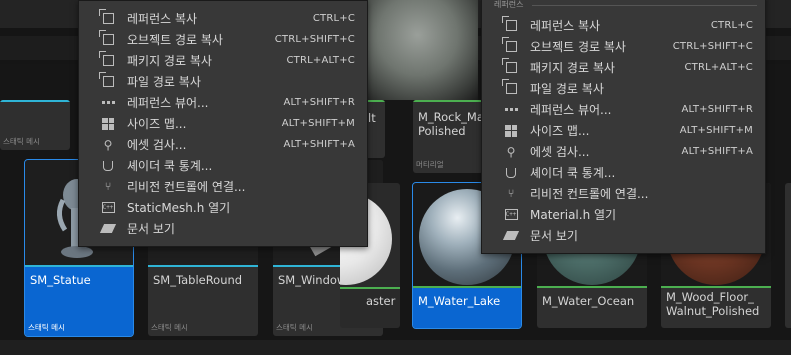 This screenshot has width=791, height=355. I want to click on menu-item-shortcut: CTRL+SHIFT+C, so click(314, 39).